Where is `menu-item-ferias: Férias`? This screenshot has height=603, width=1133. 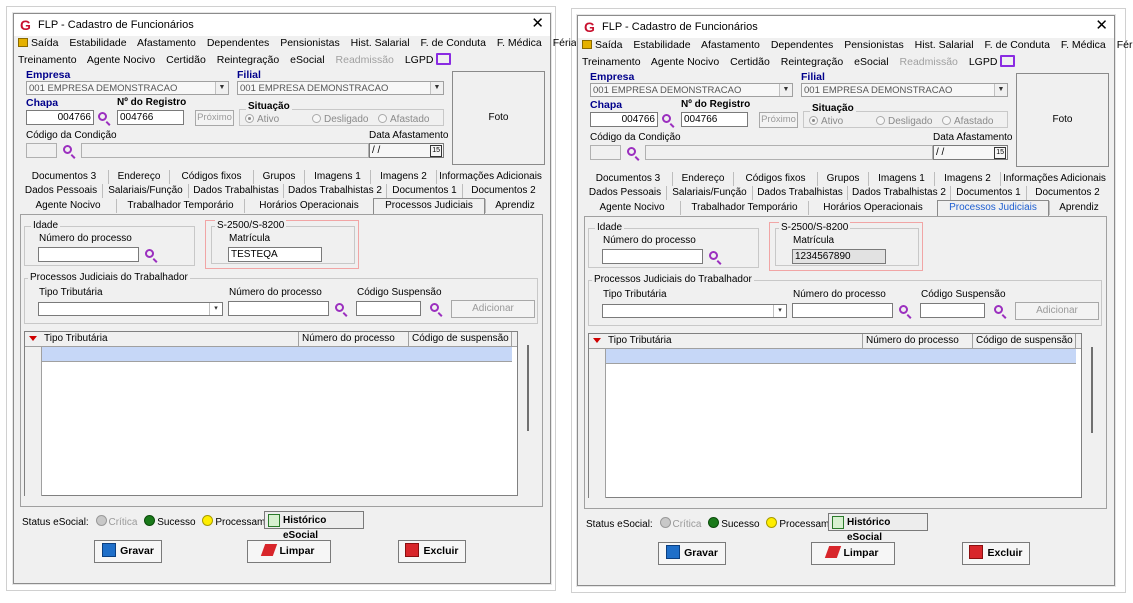 menu-item-ferias: Férias is located at coordinates (1125, 45).